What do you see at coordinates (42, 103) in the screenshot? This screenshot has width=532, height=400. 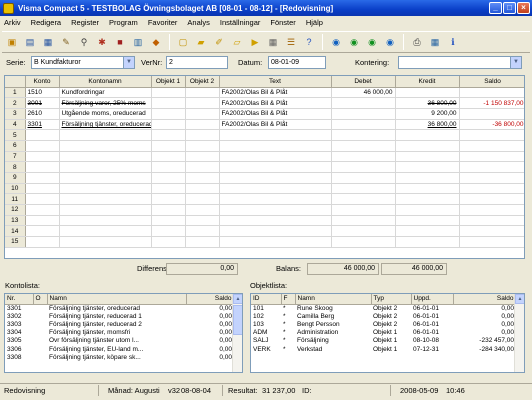 I see `cell-konto: 3001` at bounding box center [42, 103].